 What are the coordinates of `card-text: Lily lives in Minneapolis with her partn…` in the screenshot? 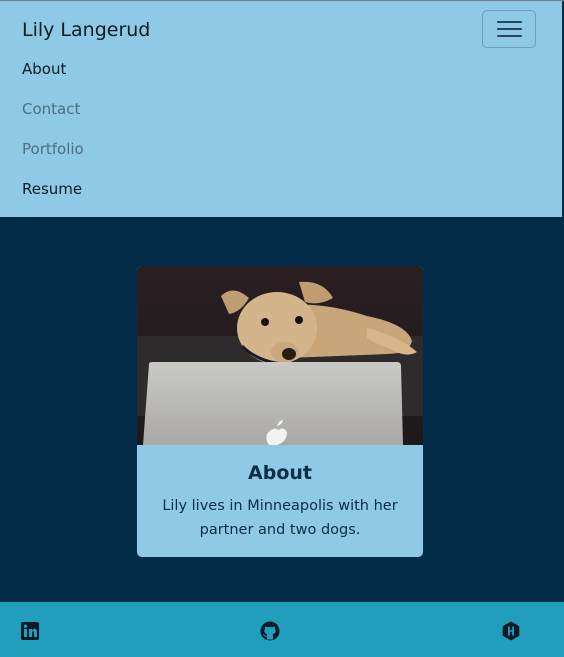 It's located at (280, 518).